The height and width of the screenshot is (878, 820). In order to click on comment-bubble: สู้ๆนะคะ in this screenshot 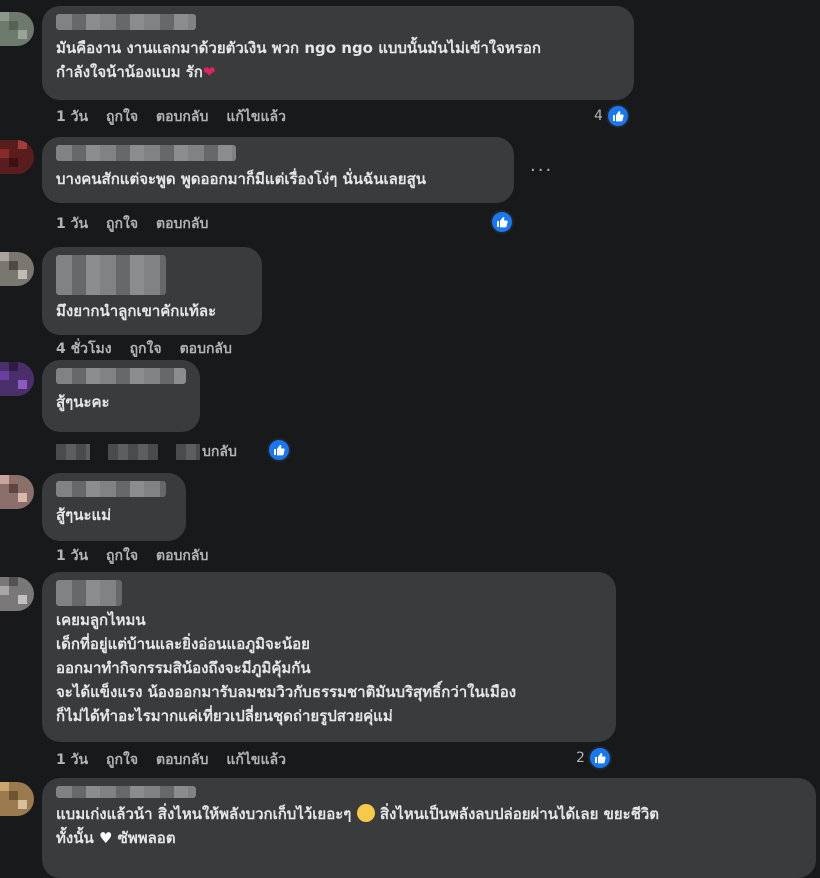, I will do `click(121, 396)`.